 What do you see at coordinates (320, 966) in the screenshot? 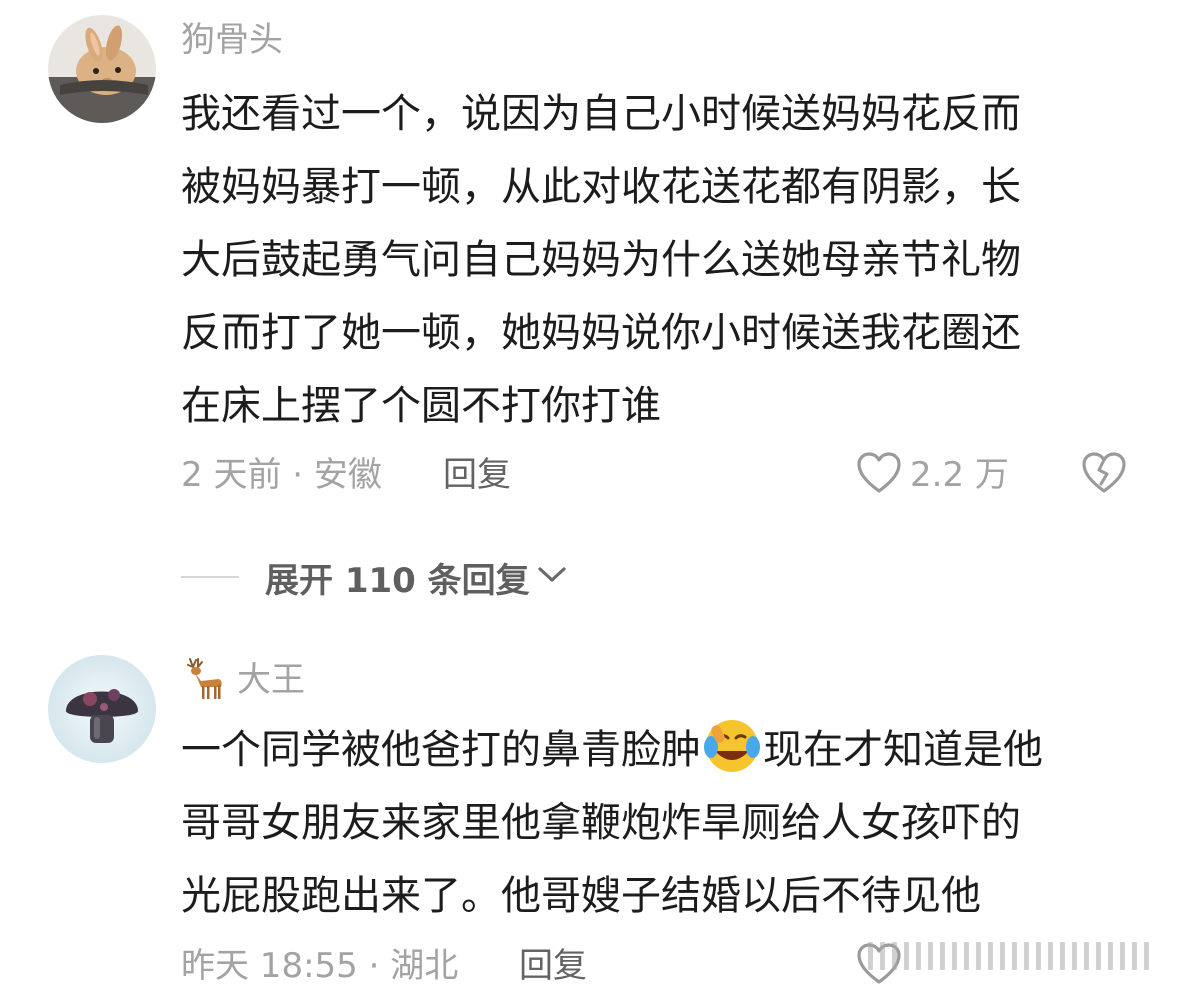
I see `comment-time-location: 昨天 18:55 · 湖北` at bounding box center [320, 966].